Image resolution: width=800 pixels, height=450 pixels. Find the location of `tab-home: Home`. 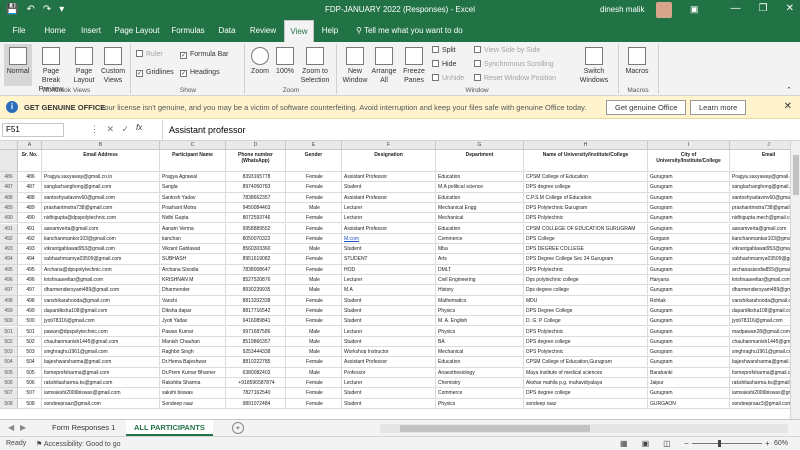

tab-home: Home is located at coordinates (55, 31).